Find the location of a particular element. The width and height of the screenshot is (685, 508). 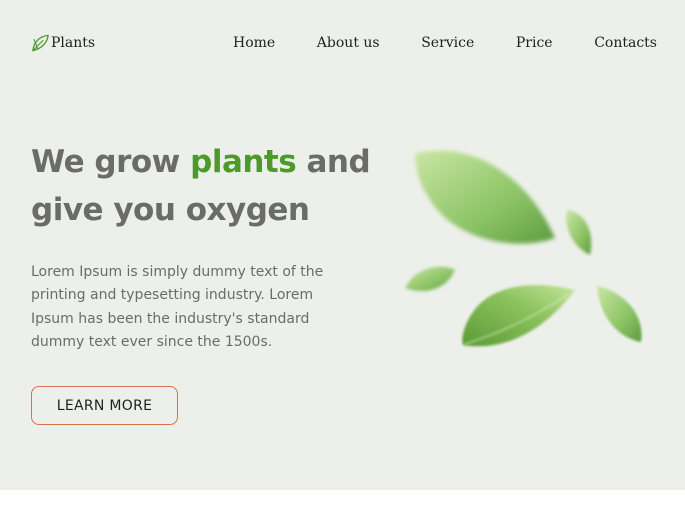

leaf-small-left is located at coordinates (430, 279).